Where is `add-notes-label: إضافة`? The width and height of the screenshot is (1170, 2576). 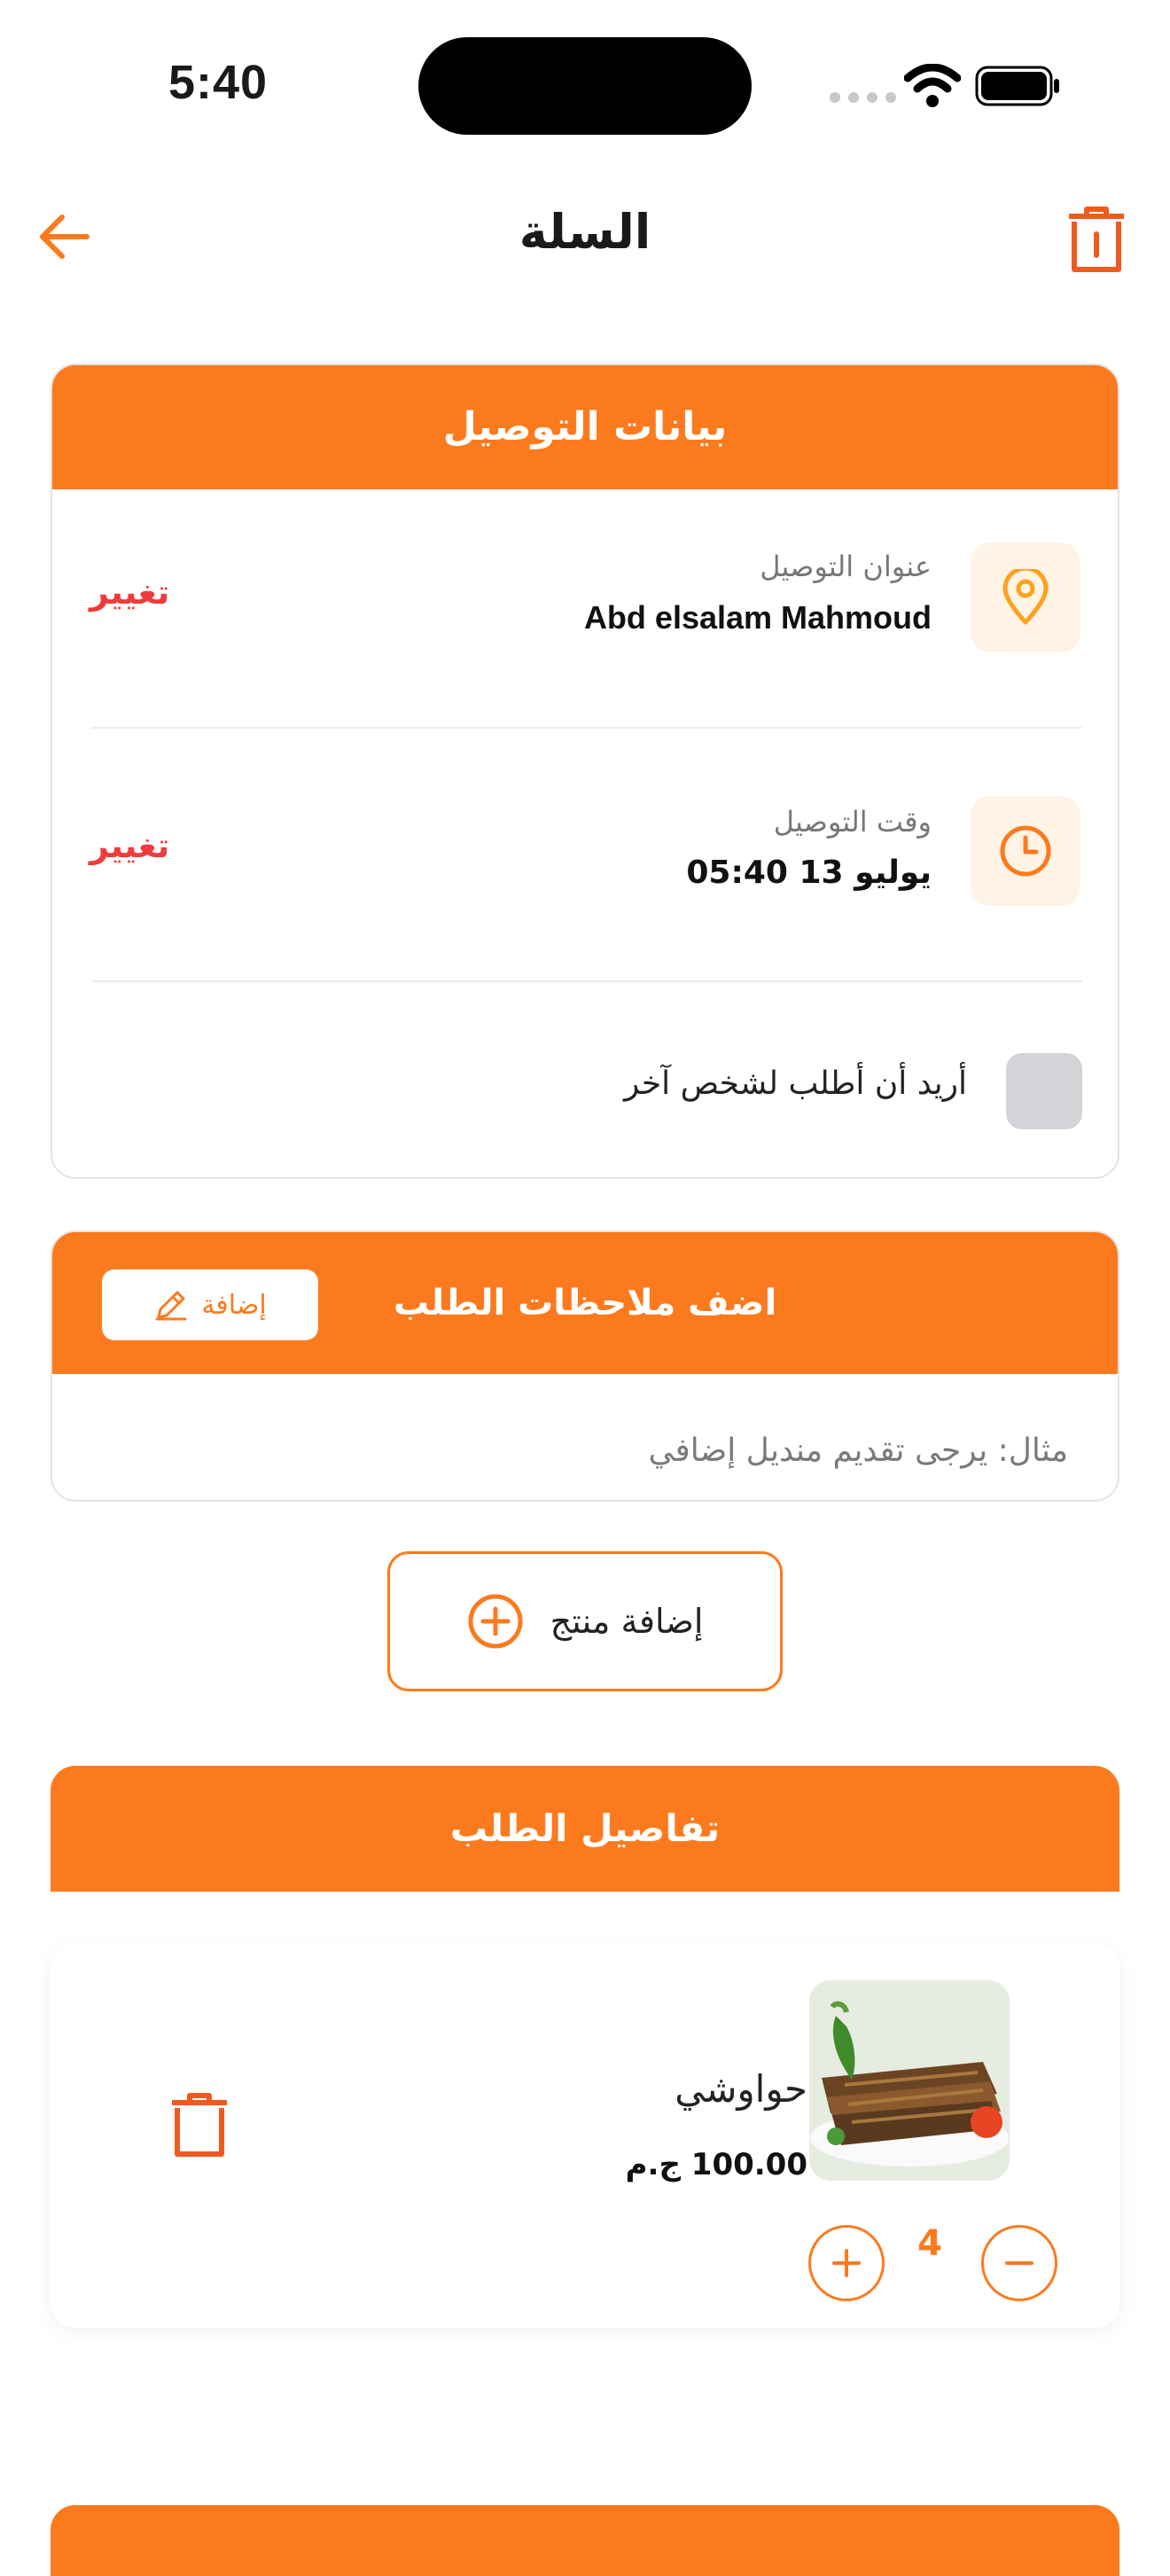 add-notes-label: إضافة is located at coordinates (234, 1305).